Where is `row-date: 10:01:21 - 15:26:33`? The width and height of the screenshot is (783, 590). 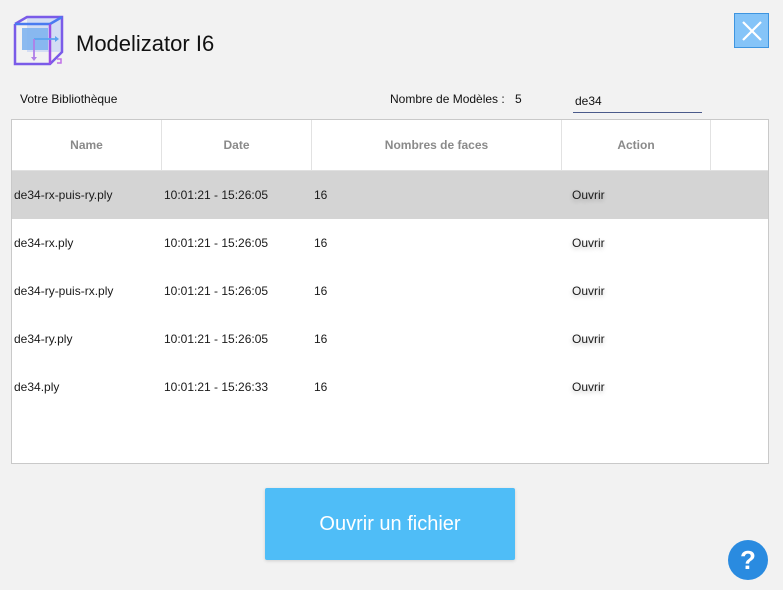 row-date: 10:01:21 - 15:26:33 is located at coordinates (216, 387).